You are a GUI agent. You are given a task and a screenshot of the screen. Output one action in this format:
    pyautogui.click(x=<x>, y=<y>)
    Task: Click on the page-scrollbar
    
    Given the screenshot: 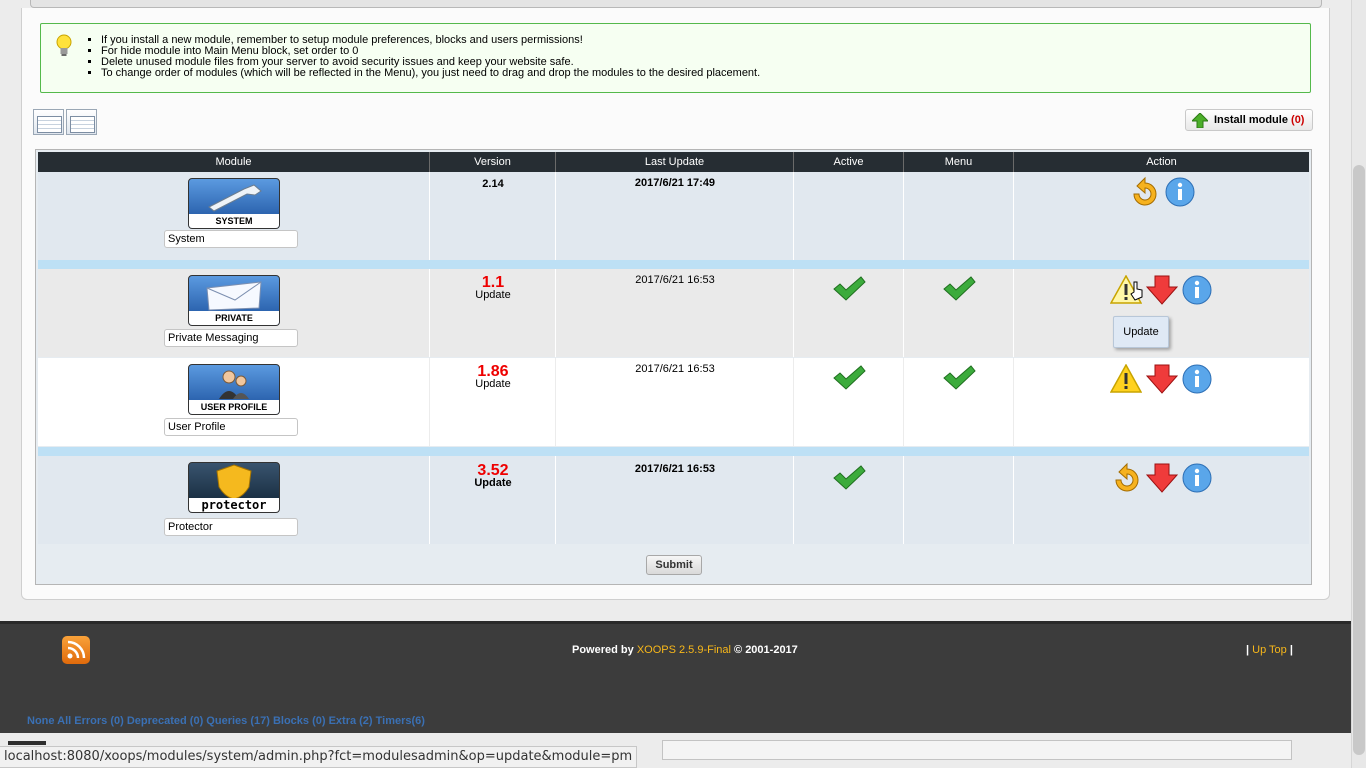 What is the action you would take?
    pyautogui.click(x=1358, y=384)
    